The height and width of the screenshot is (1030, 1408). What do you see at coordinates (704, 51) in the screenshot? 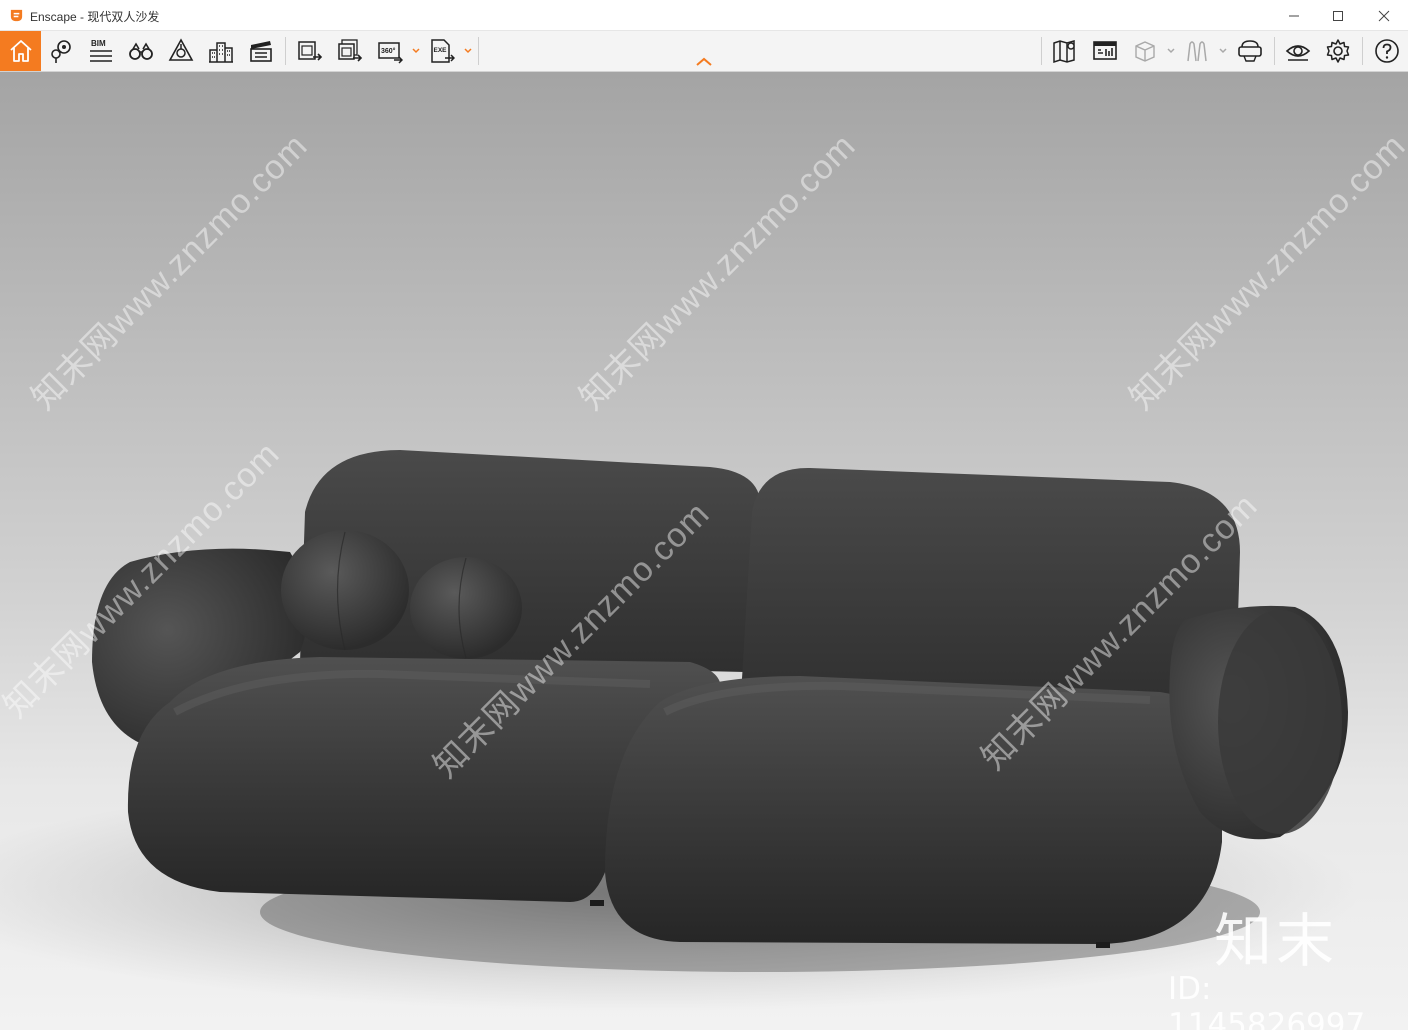
I see `main-toolbar: BIM 360° EXE` at bounding box center [704, 51].